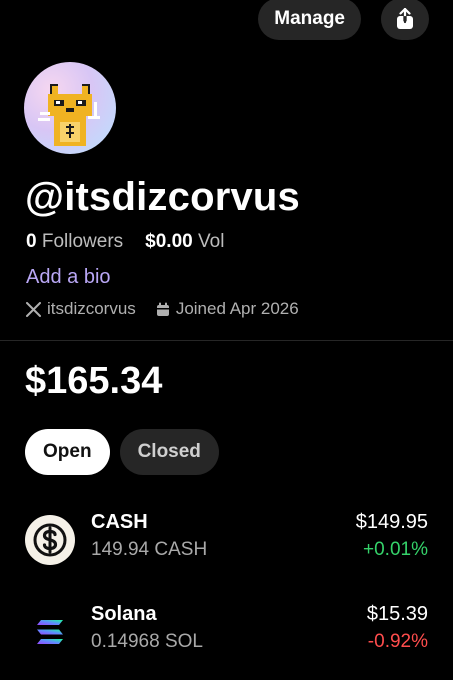 The height and width of the screenshot is (680, 453). Describe the element at coordinates (147, 641) in the screenshot. I see `asset-amount: 0.14968 SOL` at that location.